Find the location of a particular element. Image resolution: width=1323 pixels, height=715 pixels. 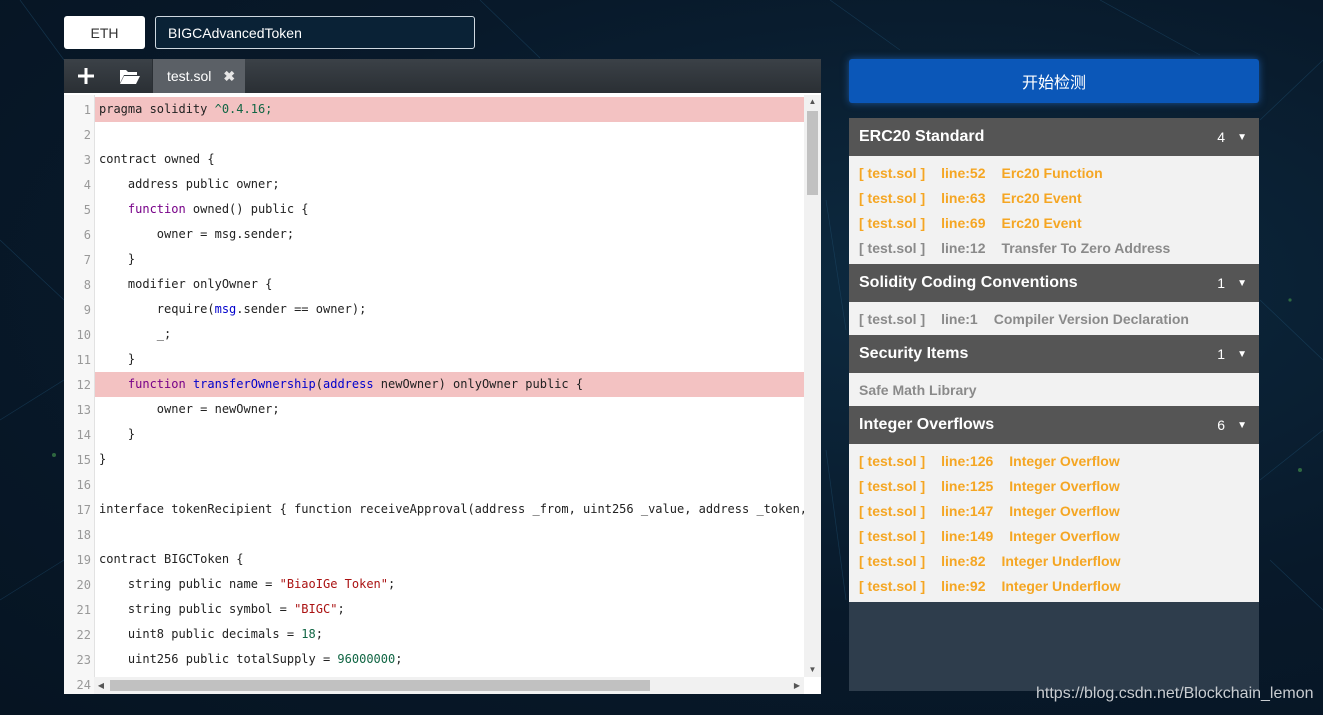

code-token: newOwner) onlyOwner public { is located at coordinates (478, 384).